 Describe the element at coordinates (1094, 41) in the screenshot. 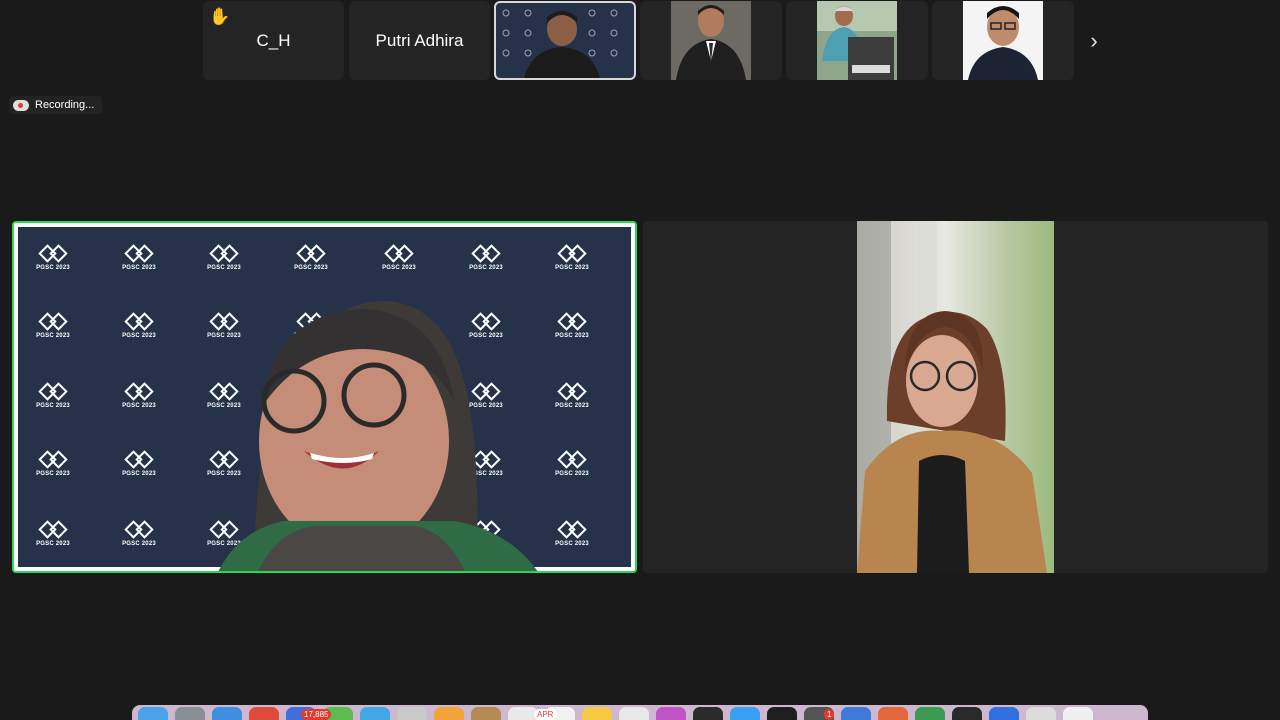

I see `next-page-button: ›` at that location.